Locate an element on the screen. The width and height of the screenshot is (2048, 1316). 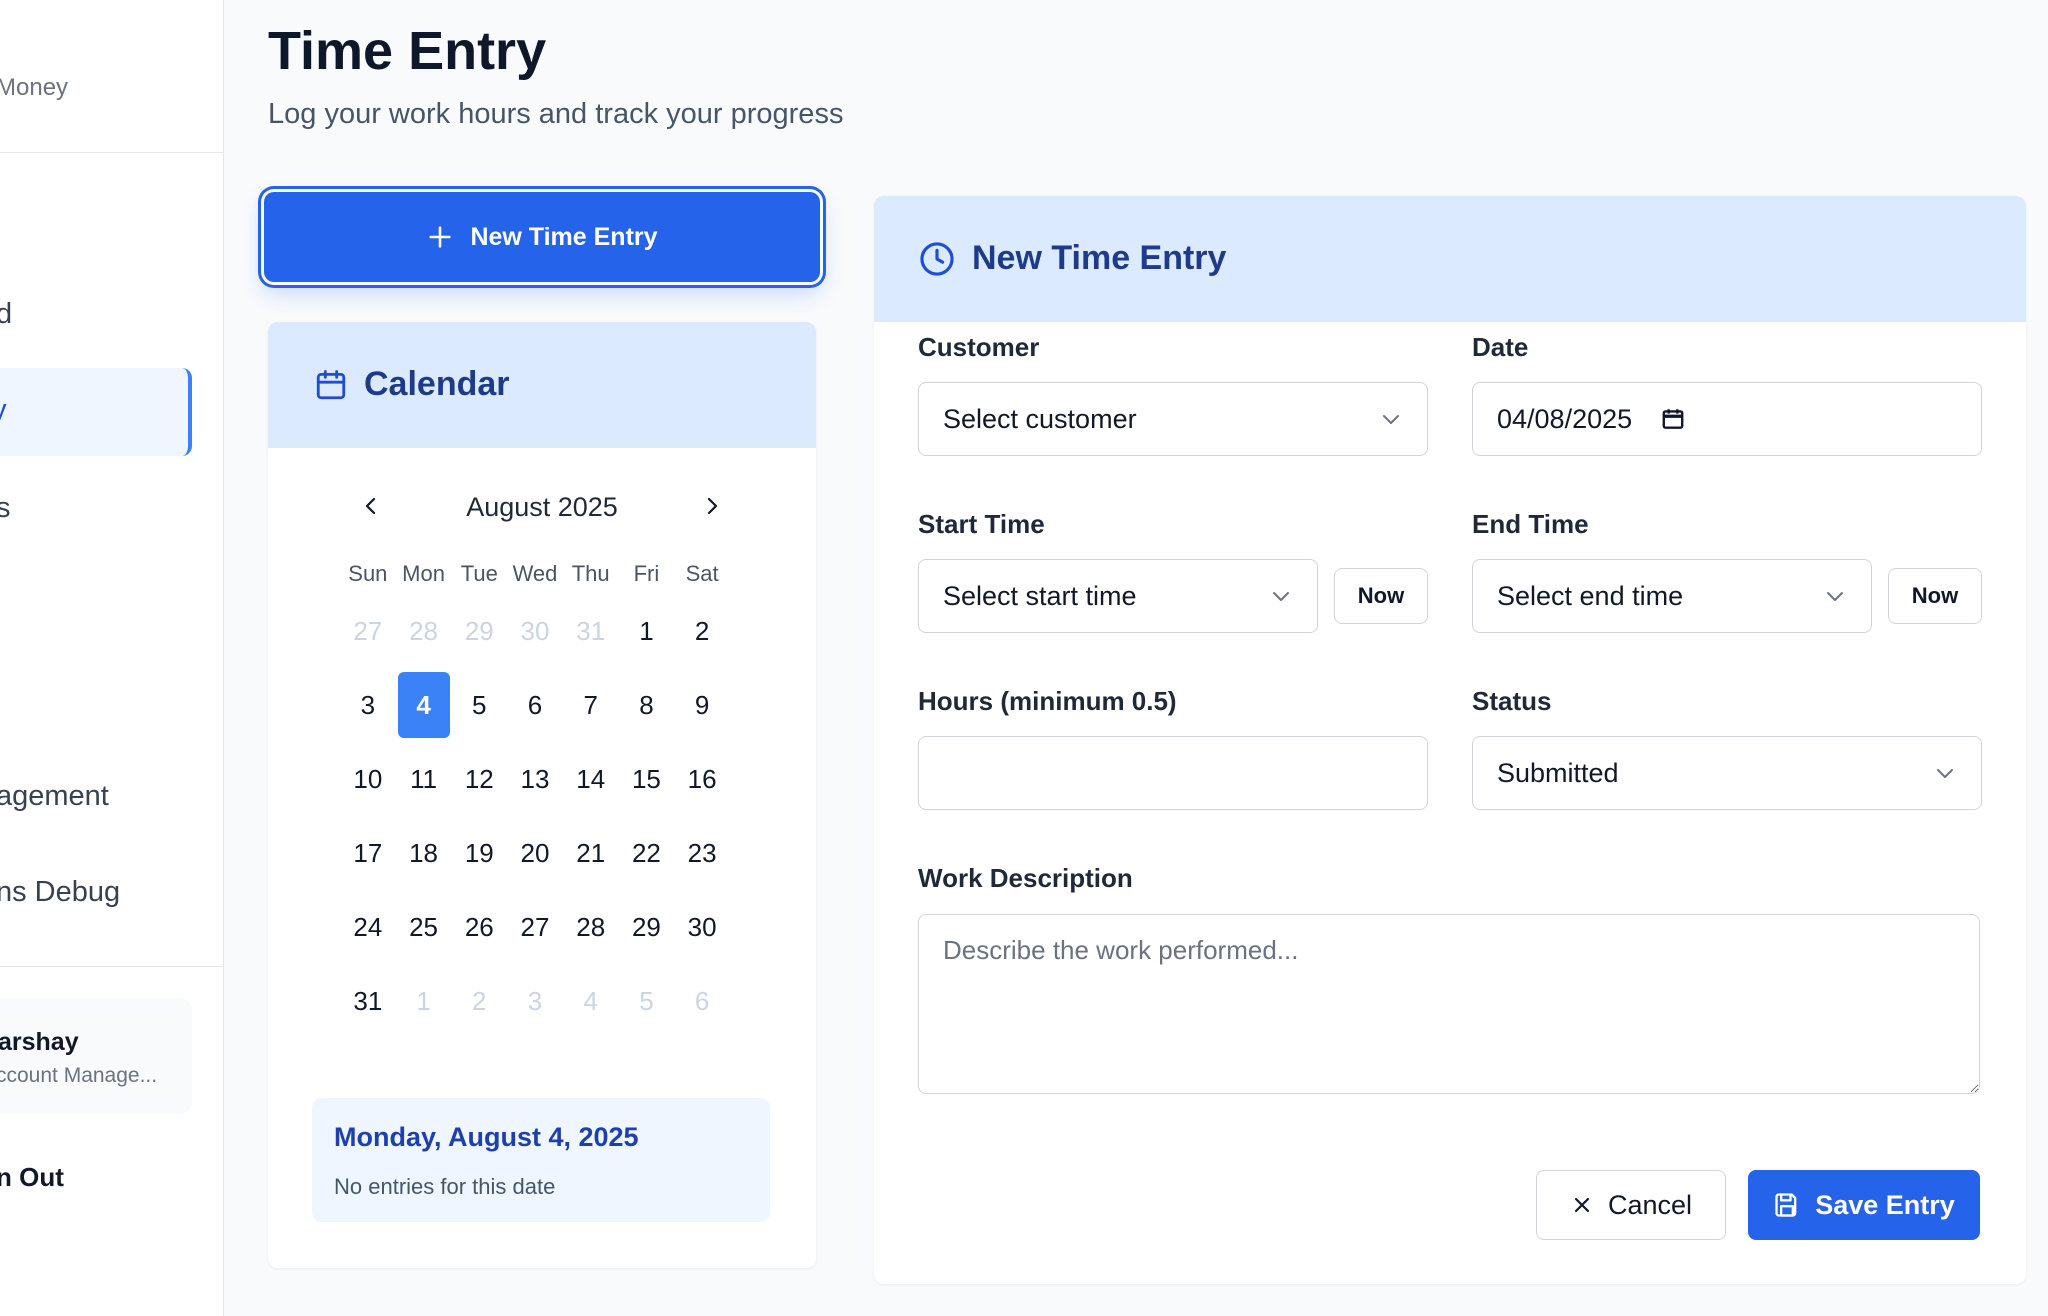
calendar-day: 12 is located at coordinates (479, 779).